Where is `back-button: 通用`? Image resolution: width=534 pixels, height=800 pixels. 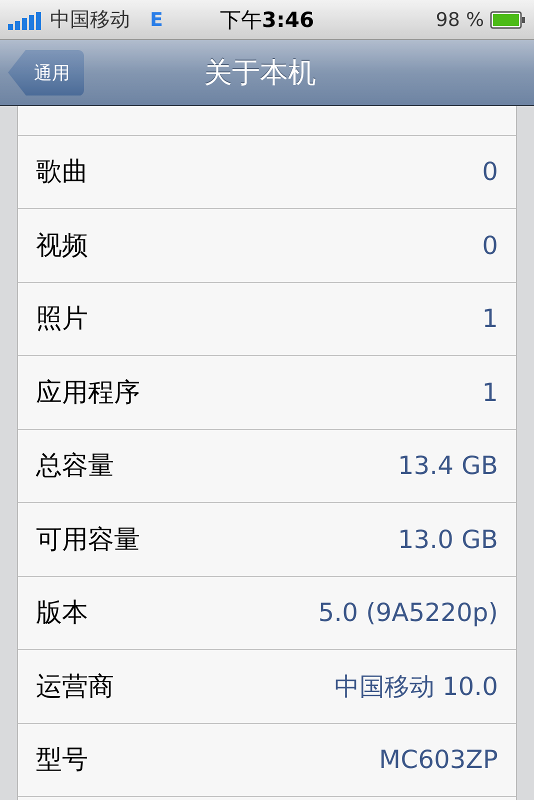
back-button: 通用 is located at coordinates (46, 73).